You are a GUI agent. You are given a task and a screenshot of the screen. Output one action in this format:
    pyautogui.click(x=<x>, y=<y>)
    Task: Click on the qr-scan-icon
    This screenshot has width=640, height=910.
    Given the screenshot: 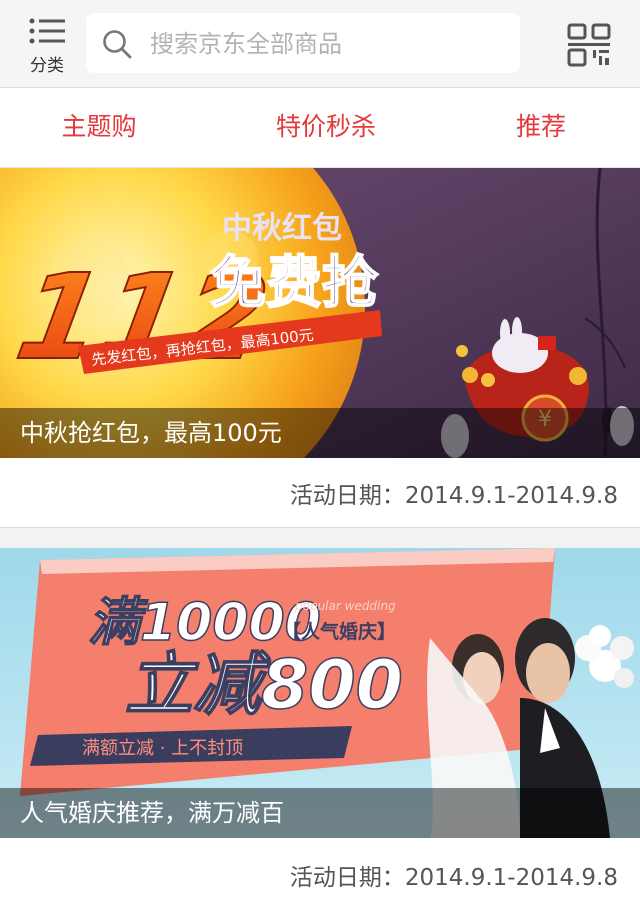 What is the action you would take?
    pyautogui.click(x=589, y=45)
    